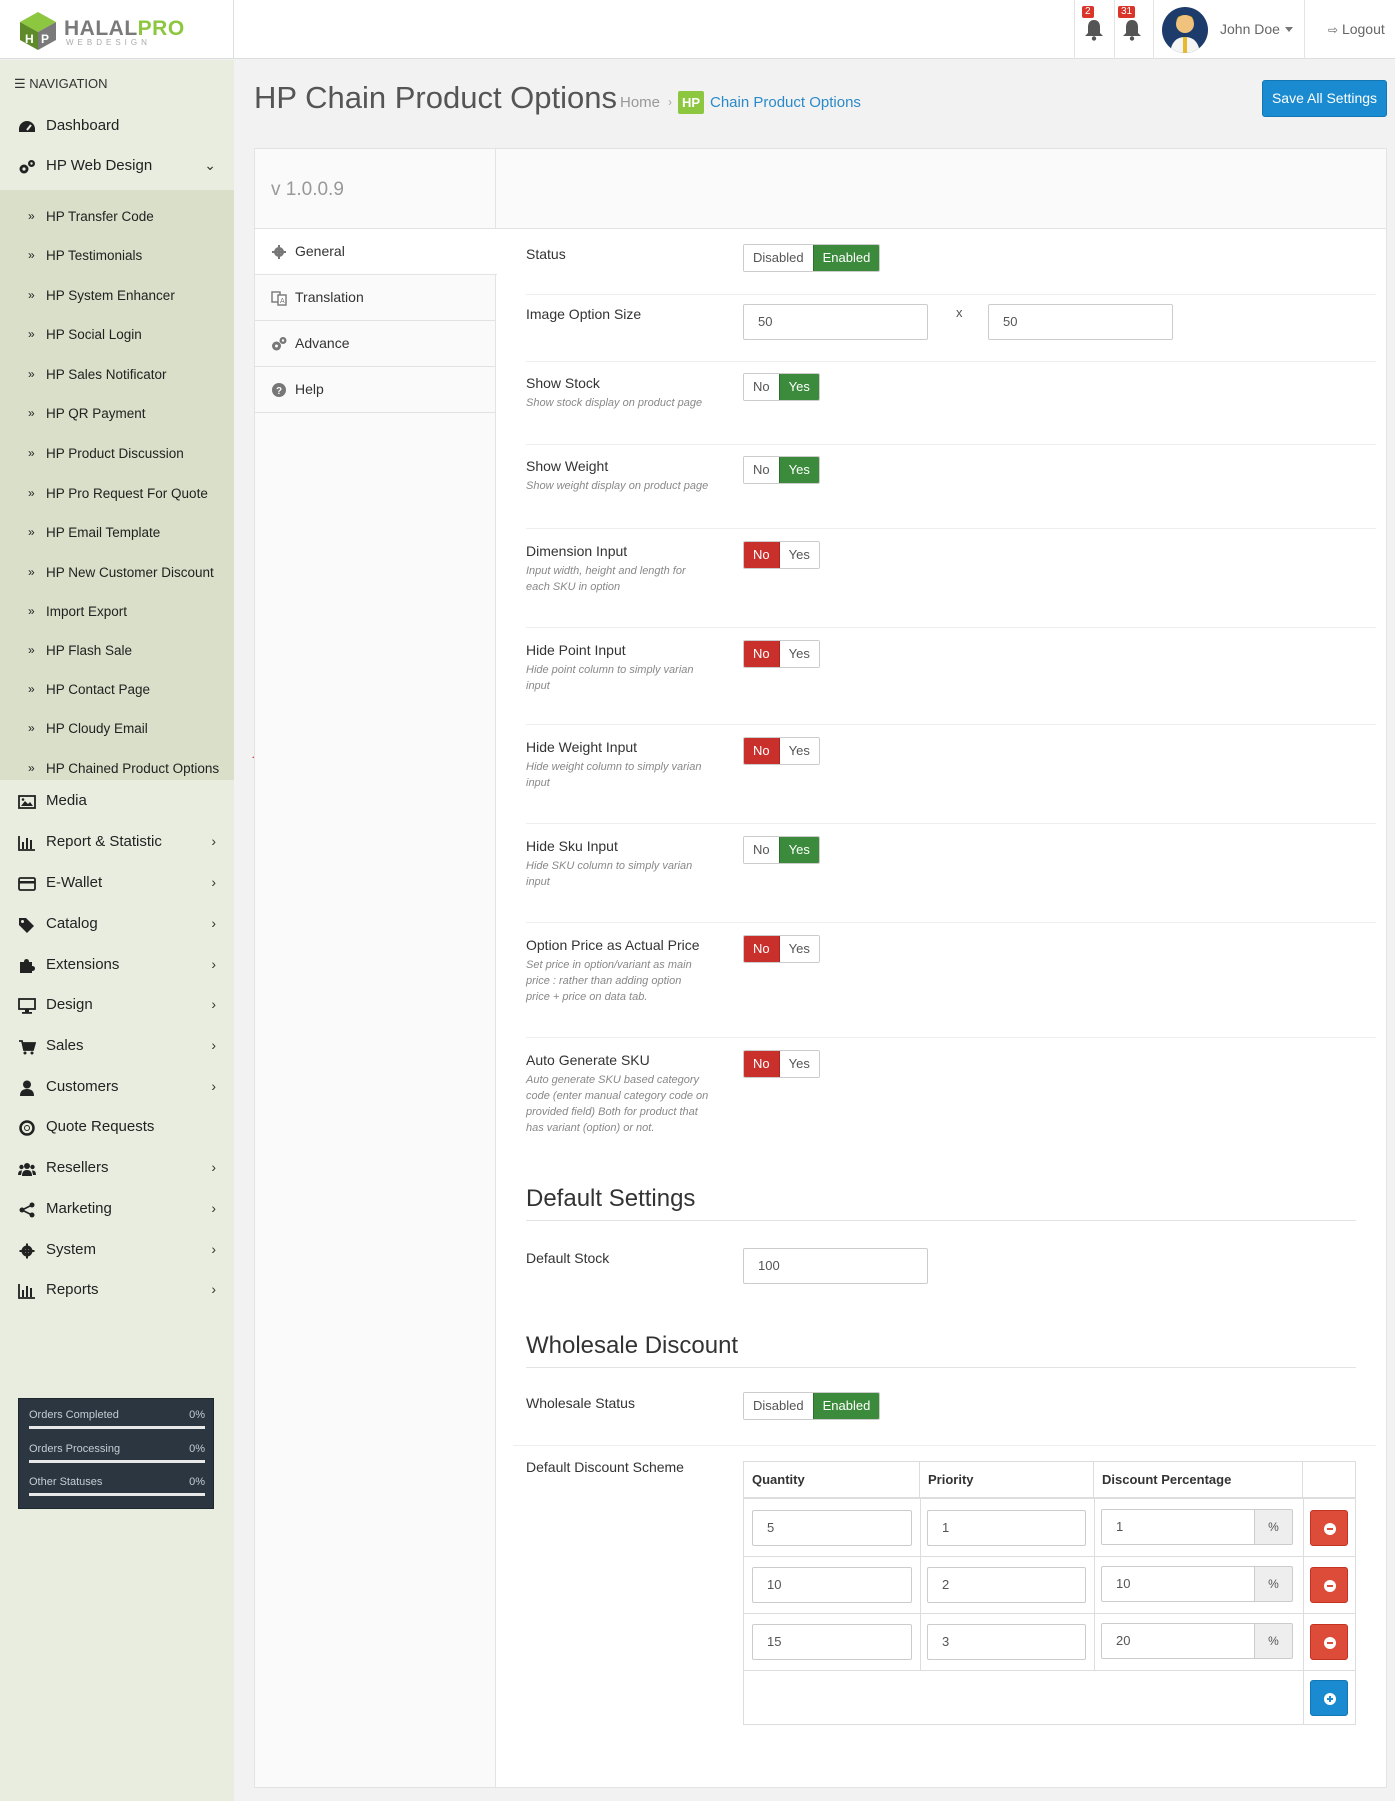  Describe the element at coordinates (832, 1585) in the screenshot. I see `quantity-input: 10` at that location.